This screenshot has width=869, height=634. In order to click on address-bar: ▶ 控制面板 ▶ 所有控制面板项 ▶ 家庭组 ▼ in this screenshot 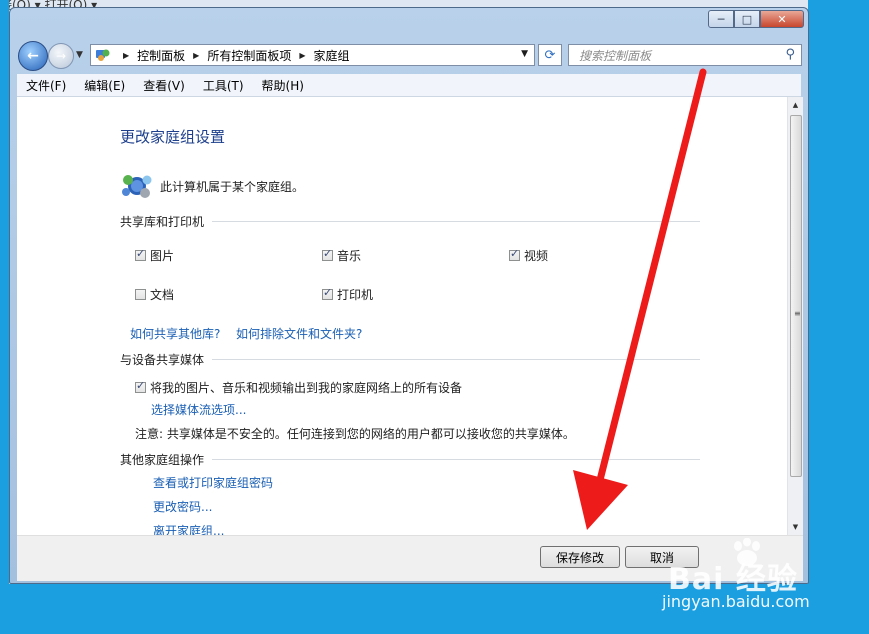, I will do `click(312, 55)`.